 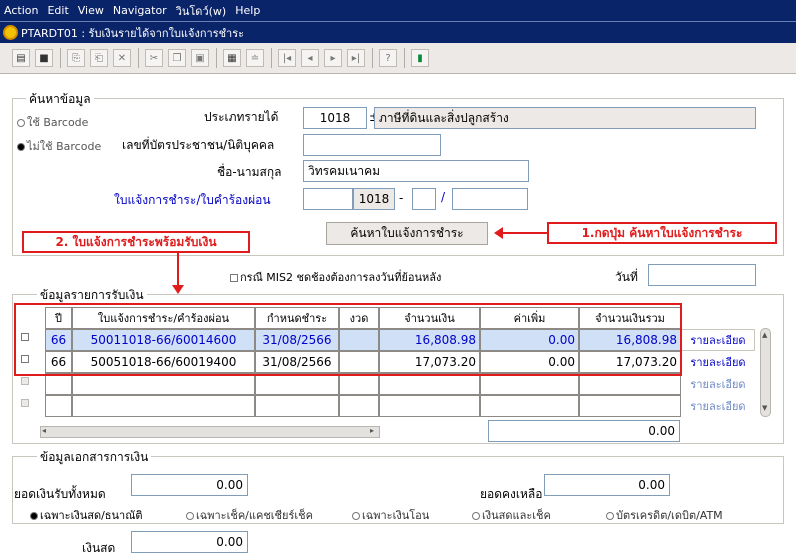 What do you see at coordinates (60, 494) in the screenshot?
I see `total-received-label: ยอดเงินรับทั้งหมด` at bounding box center [60, 494].